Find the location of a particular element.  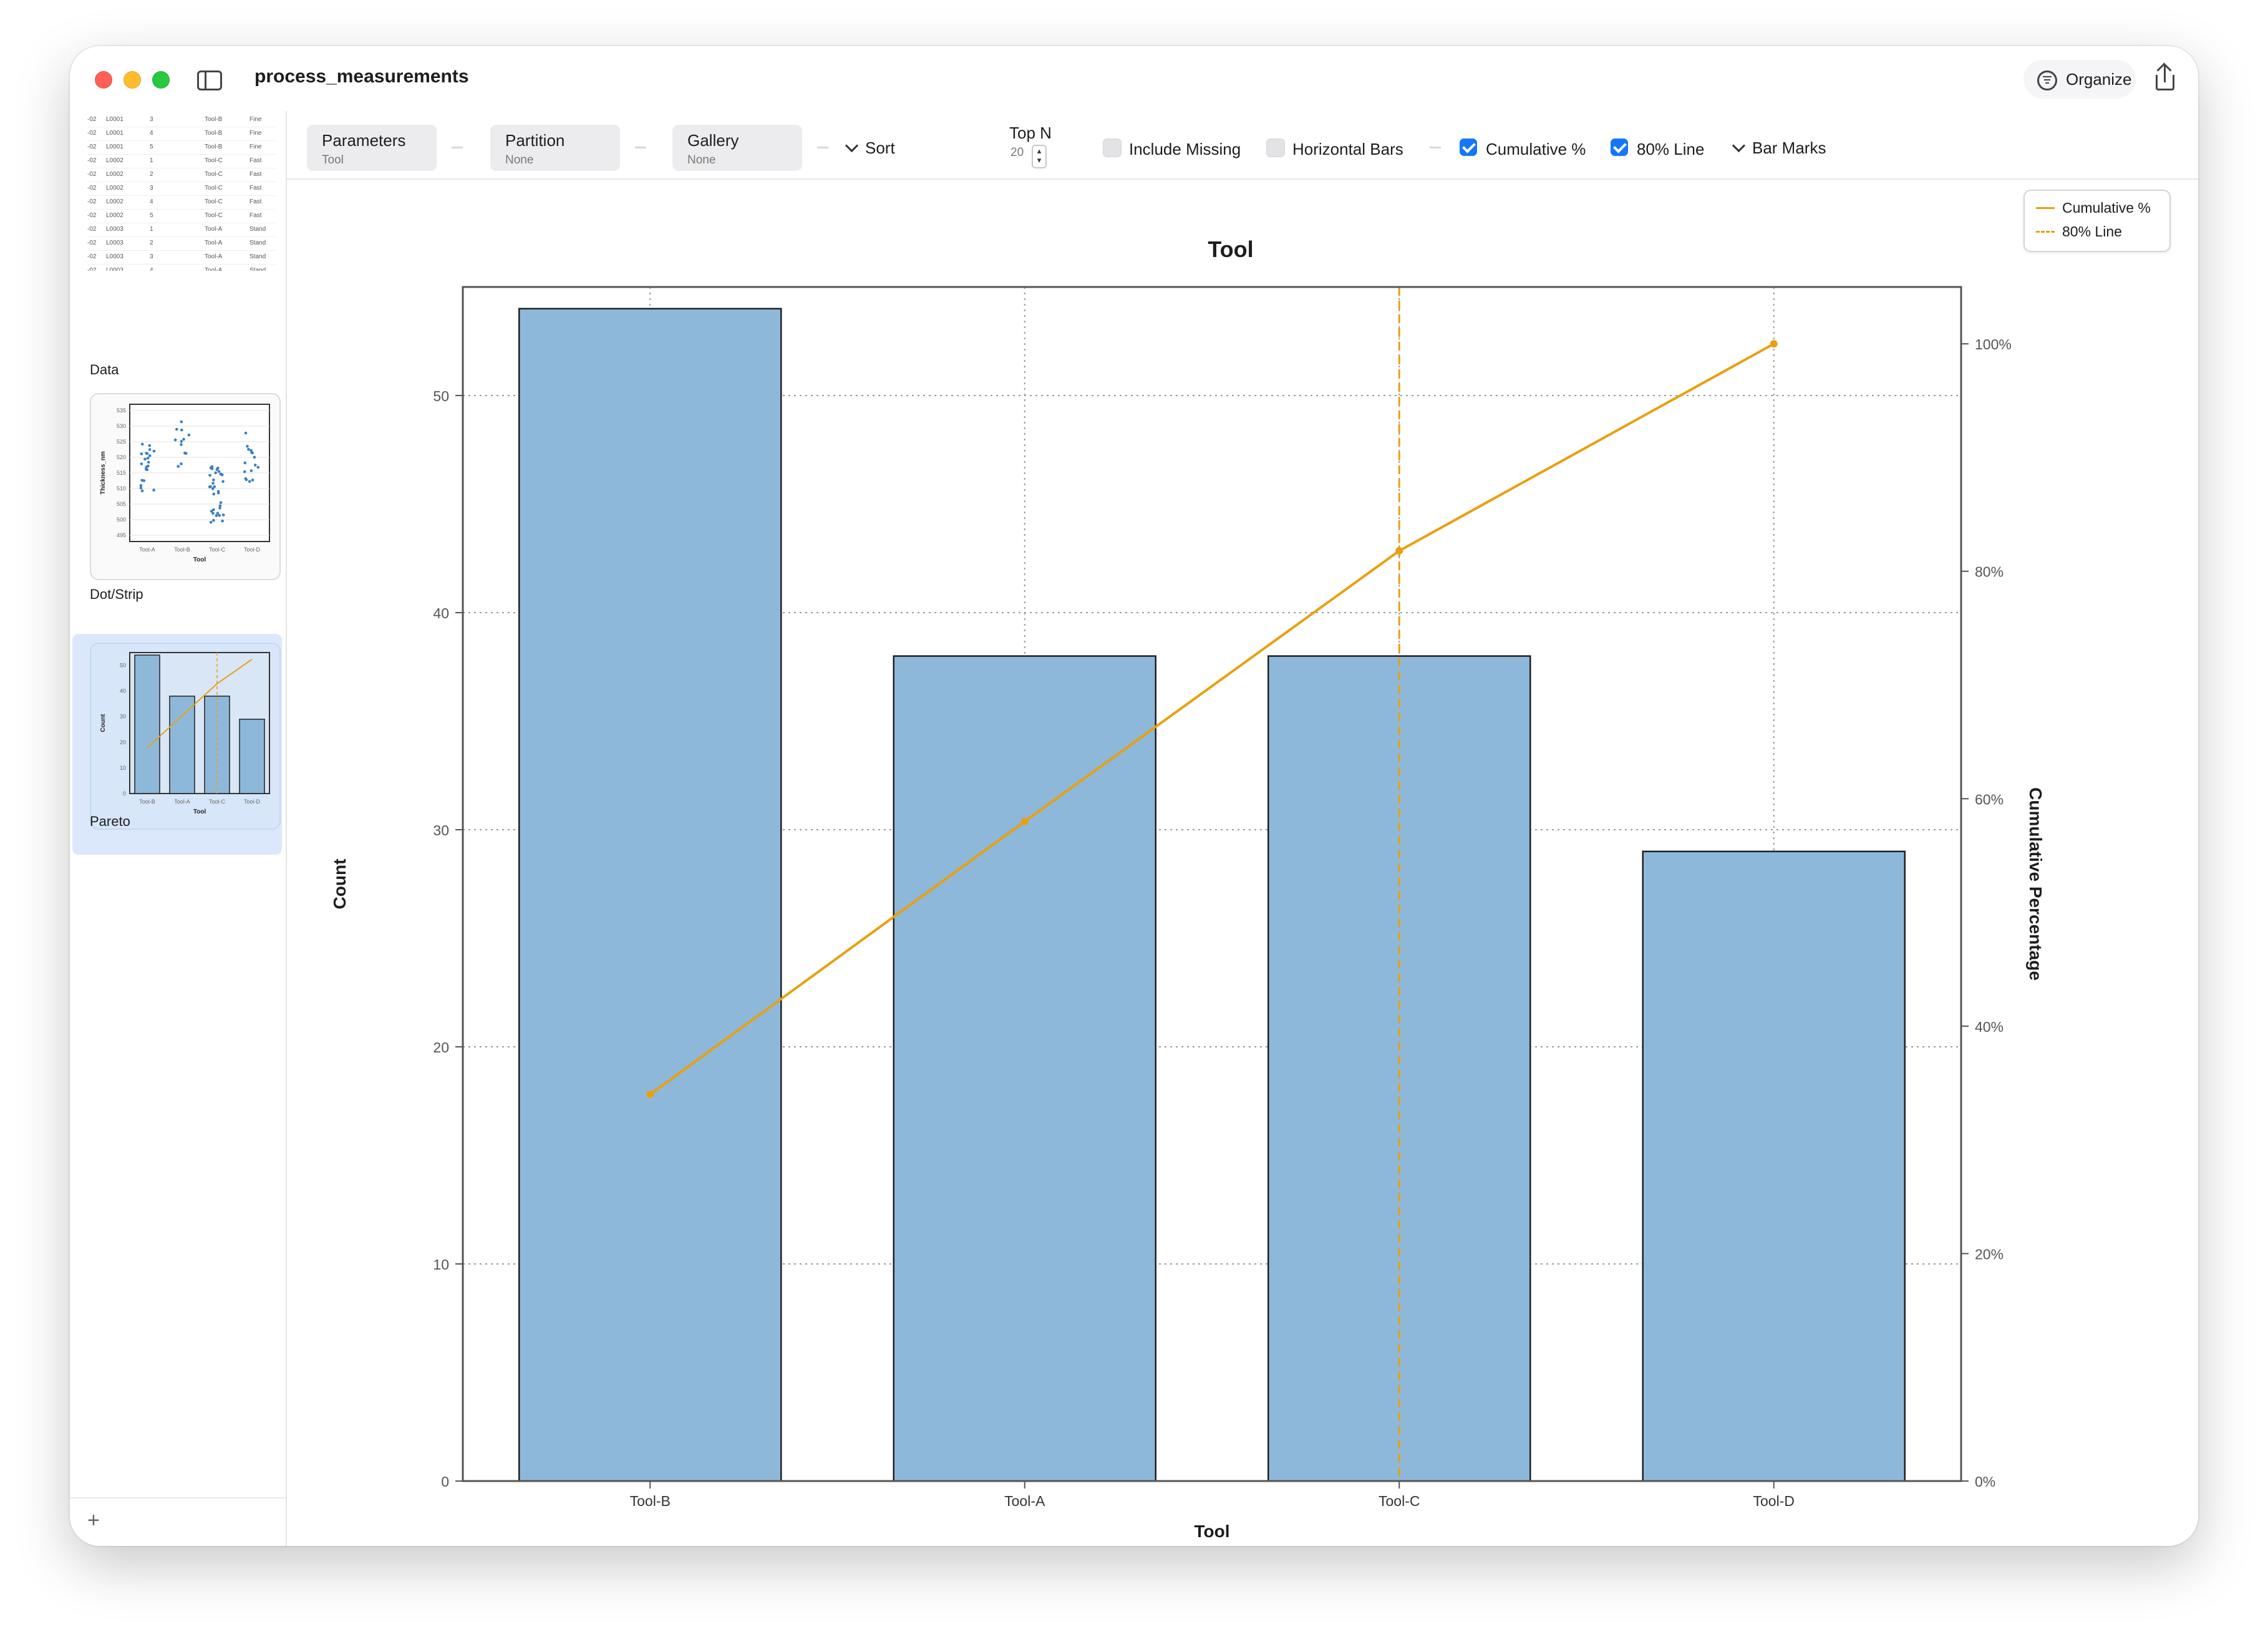

y-tick-label: 510 is located at coordinates (122, 489).